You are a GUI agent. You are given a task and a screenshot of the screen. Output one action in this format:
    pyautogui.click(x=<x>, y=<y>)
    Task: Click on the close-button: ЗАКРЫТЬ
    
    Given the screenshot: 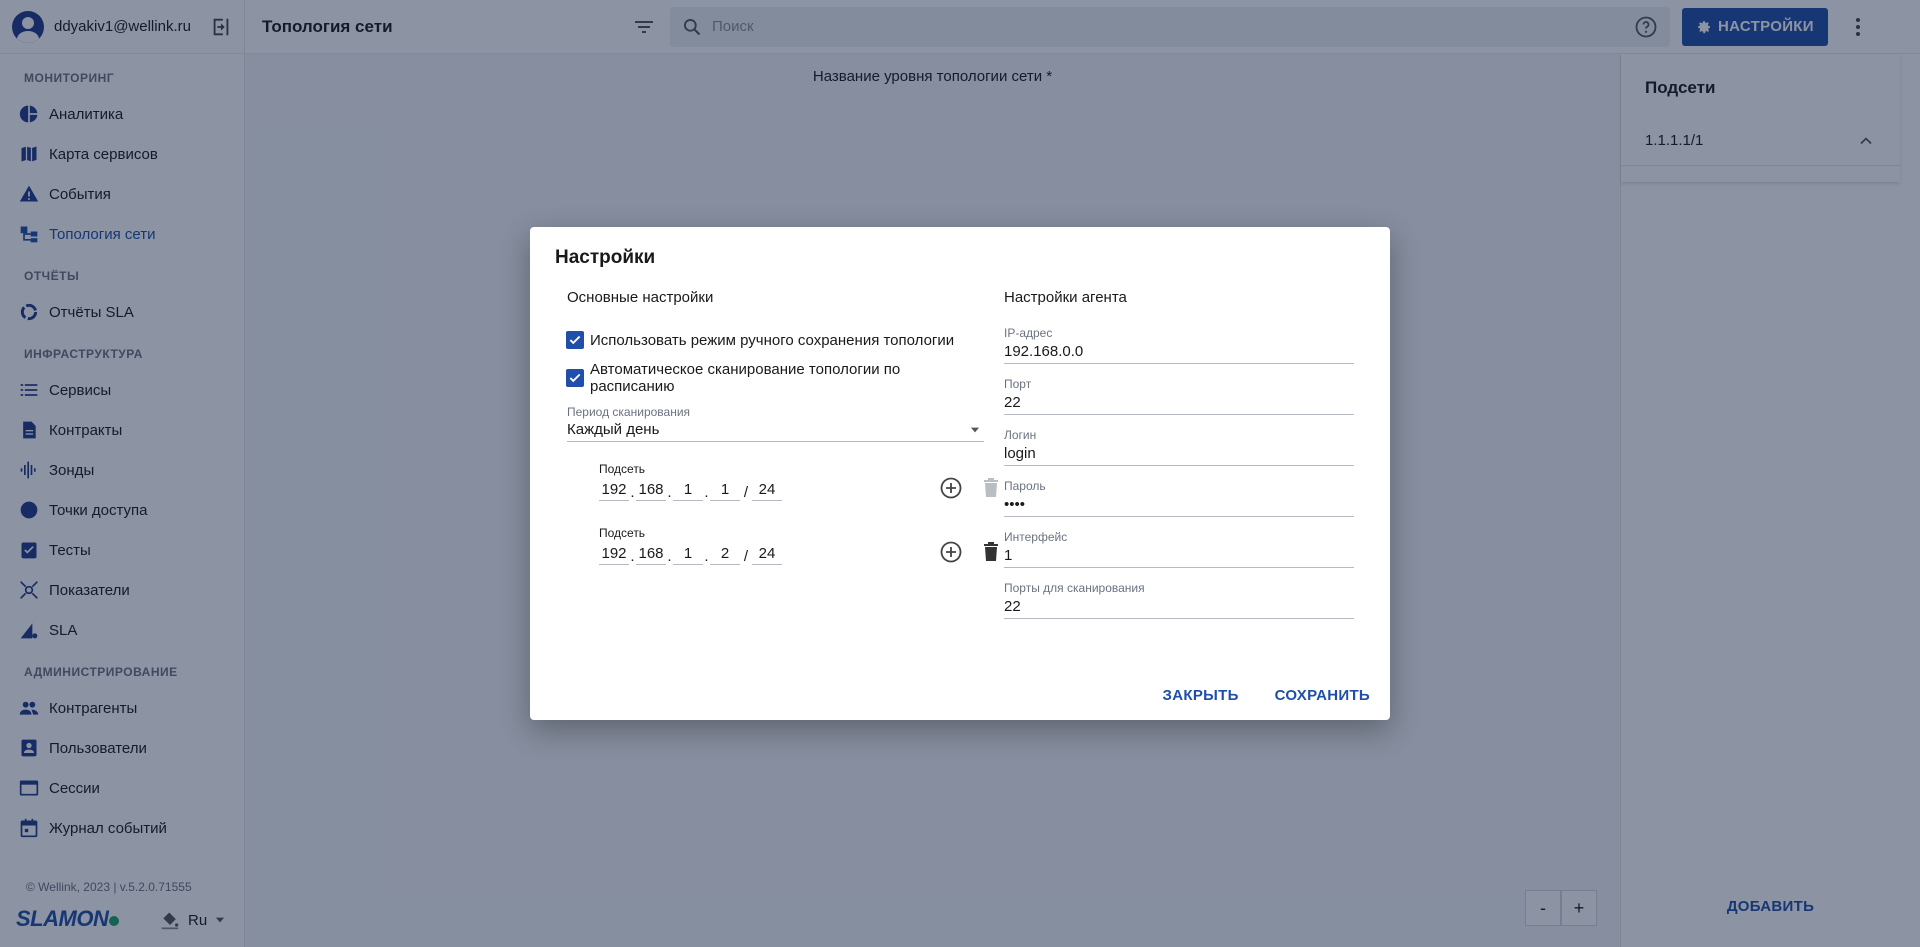 What is the action you would take?
    pyautogui.click(x=1201, y=695)
    